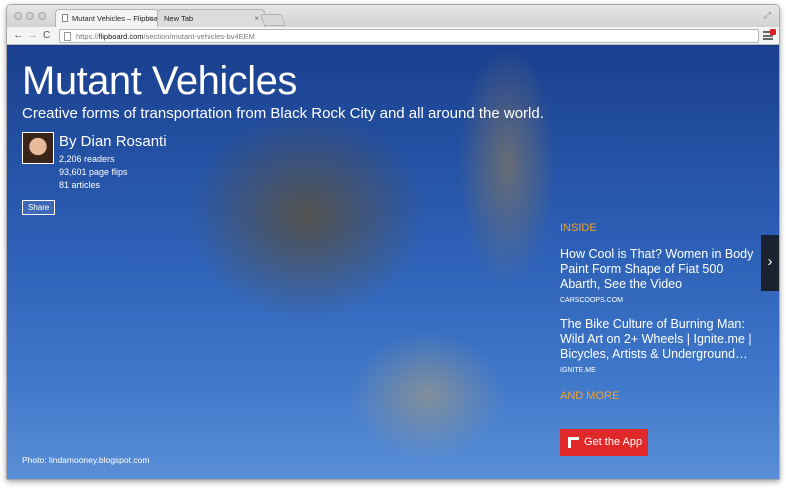 Image resolution: width=786 pixels, height=488 pixels. Describe the element at coordinates (179, 18) in the screenshot. I see `tab-label: New Tab` at that location.